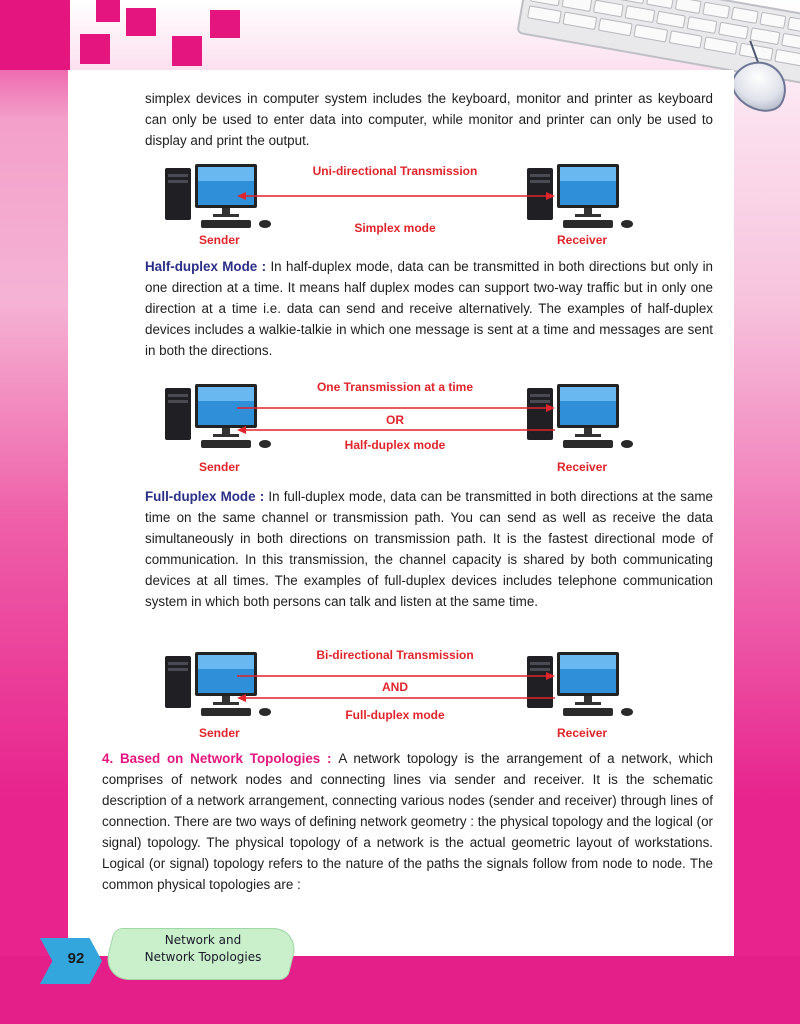  Describe the element at coordinates (395, 171) in the screenshot. I see `diagram-top-label: Uni-directional Transmission` at that location.